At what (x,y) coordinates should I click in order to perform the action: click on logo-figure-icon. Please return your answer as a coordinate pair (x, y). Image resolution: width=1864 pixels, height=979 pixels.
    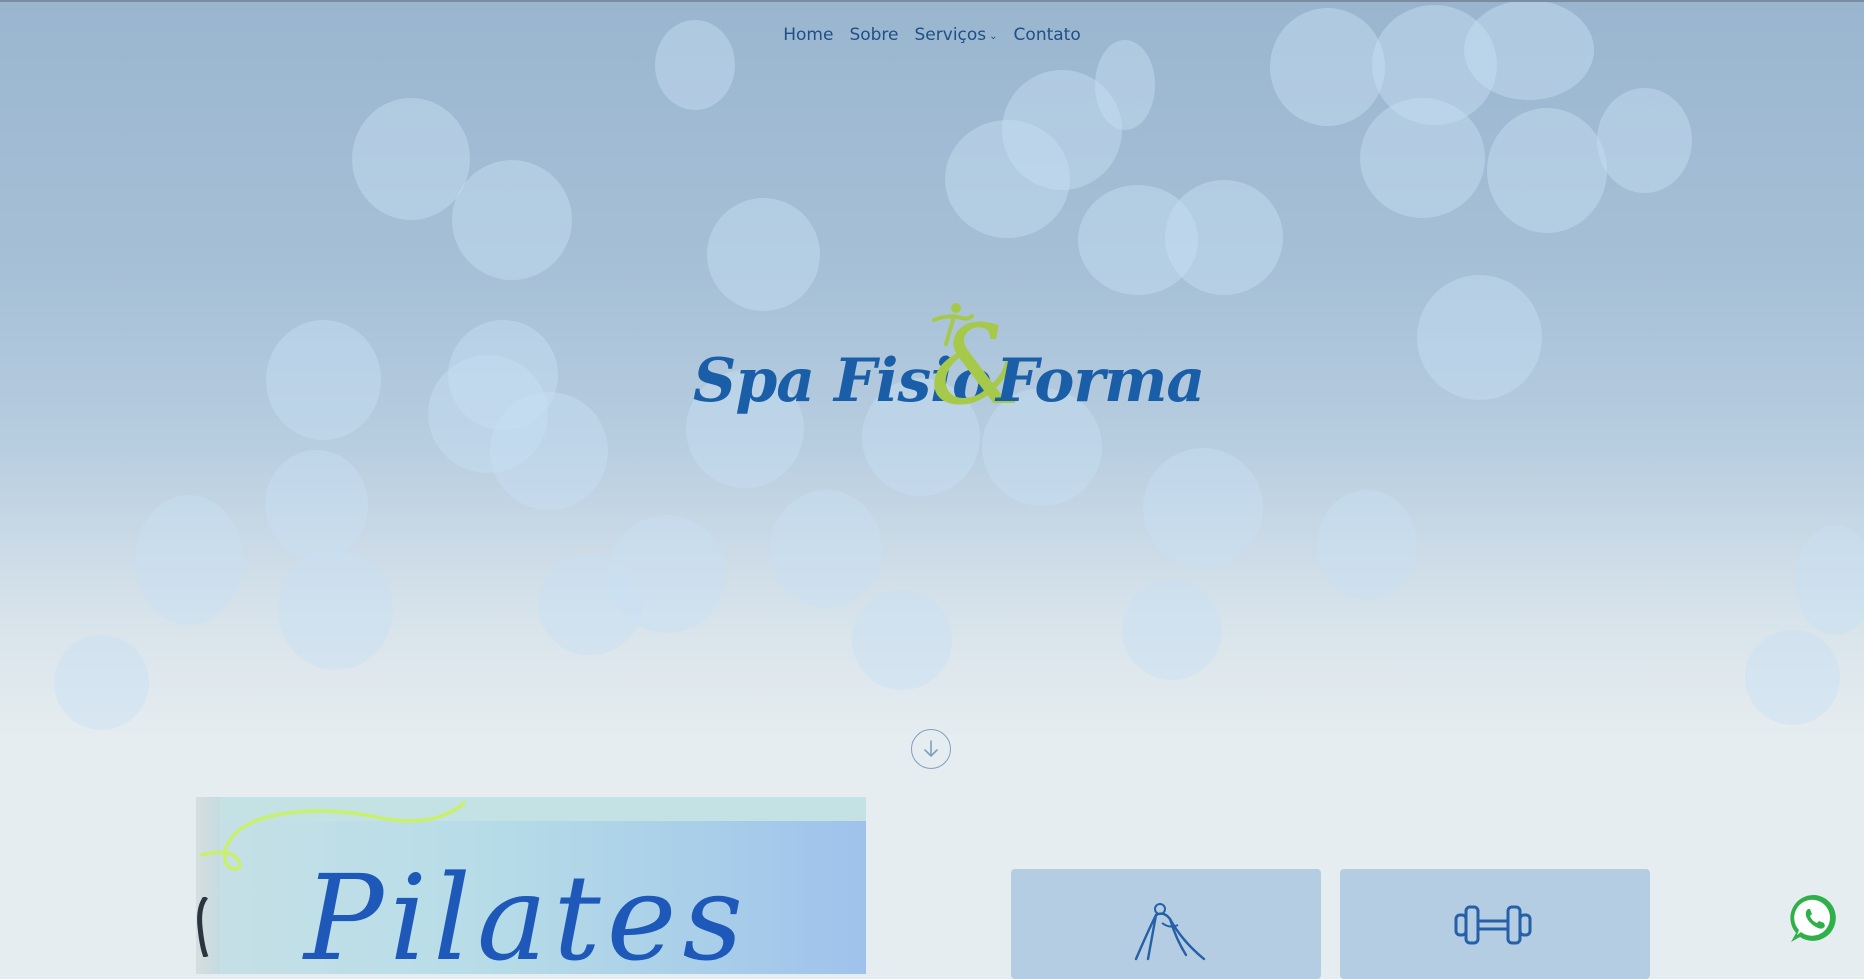
    Looking at the image, I should click on (953, 324).